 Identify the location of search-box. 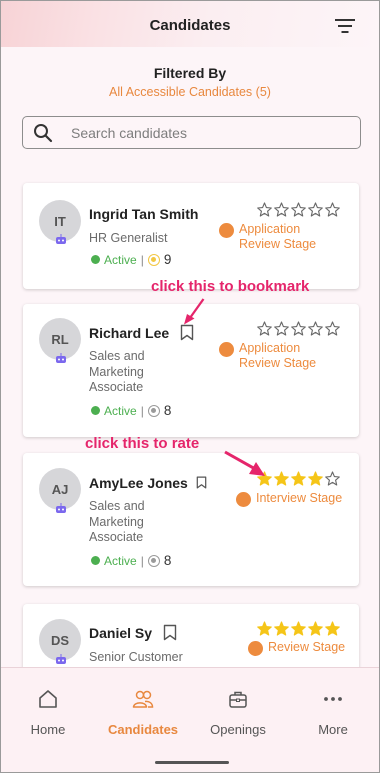
(191, 132).